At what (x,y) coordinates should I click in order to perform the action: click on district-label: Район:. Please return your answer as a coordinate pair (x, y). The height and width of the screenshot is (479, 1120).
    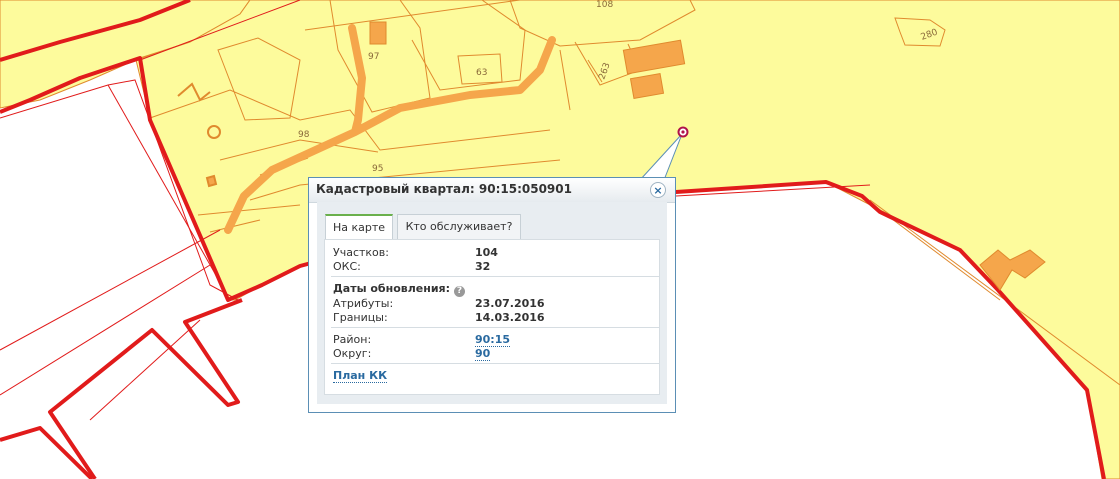
    Looking at the image, I should click on (352, 339).